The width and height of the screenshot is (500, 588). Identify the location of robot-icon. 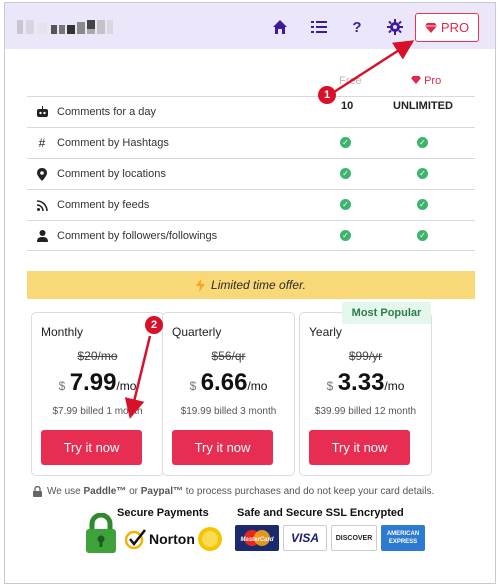
(42, 112).